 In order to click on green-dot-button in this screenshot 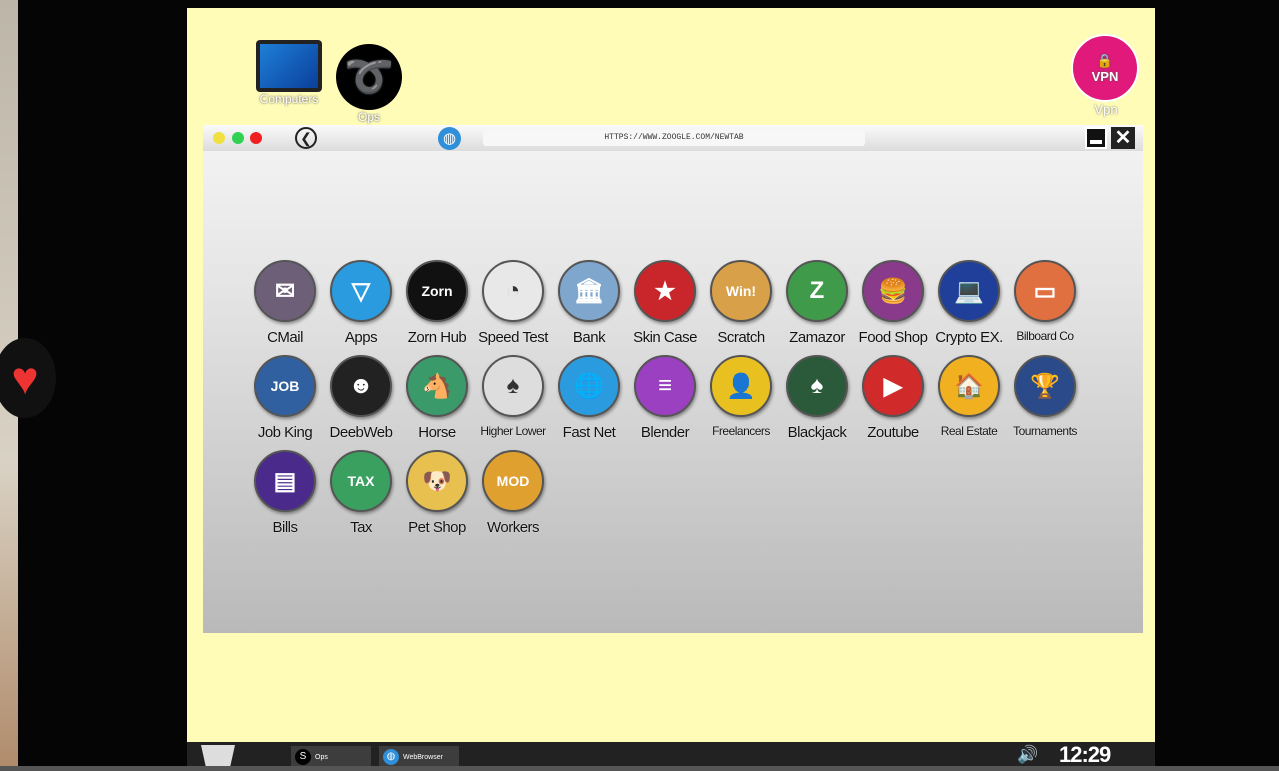, I will do `click(238, 138)`.